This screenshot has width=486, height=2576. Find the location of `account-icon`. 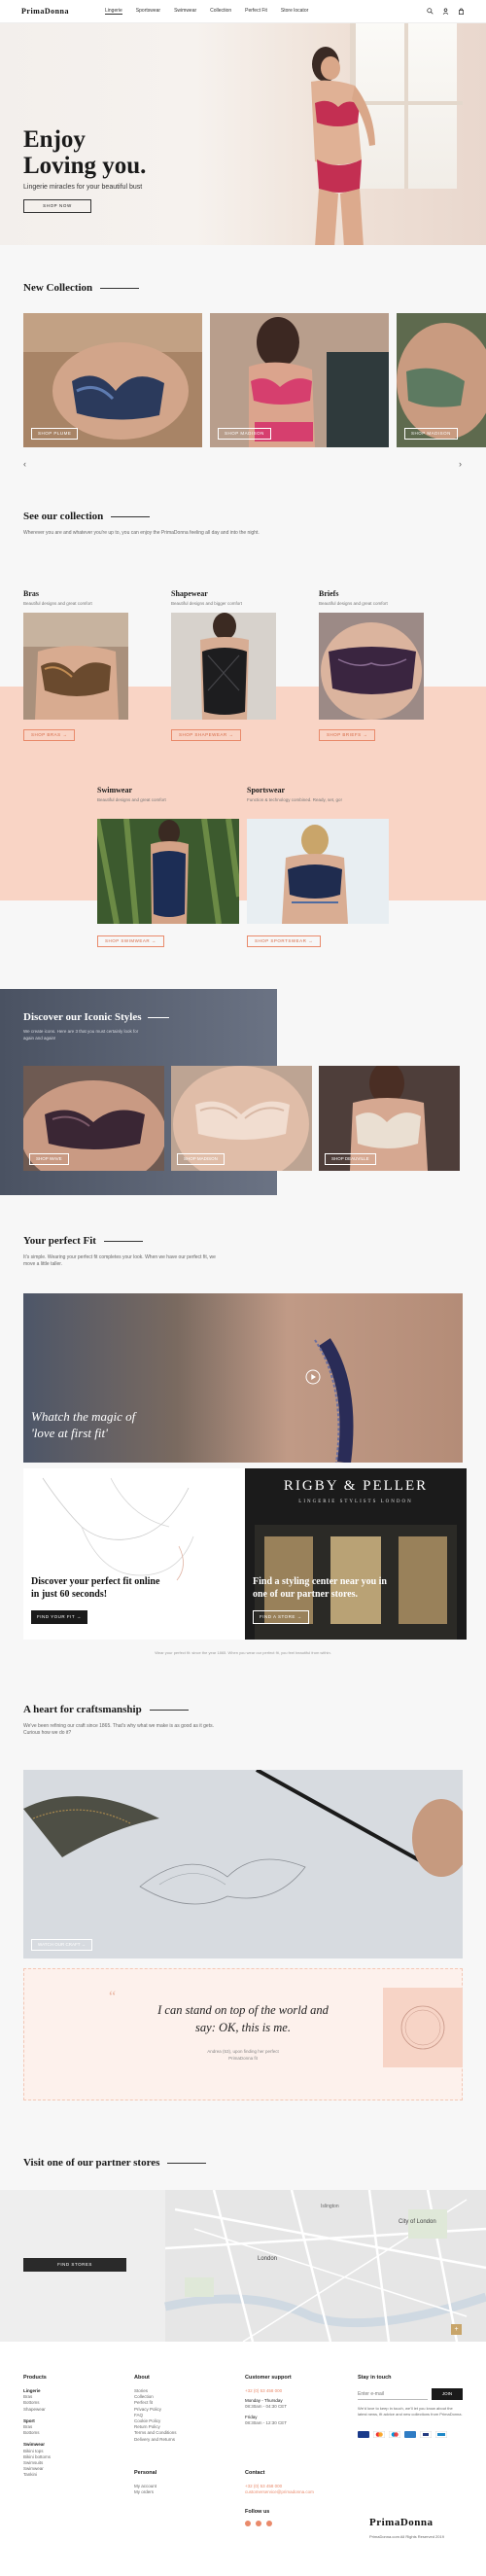

account-icon is located at coordinates (445, 11).